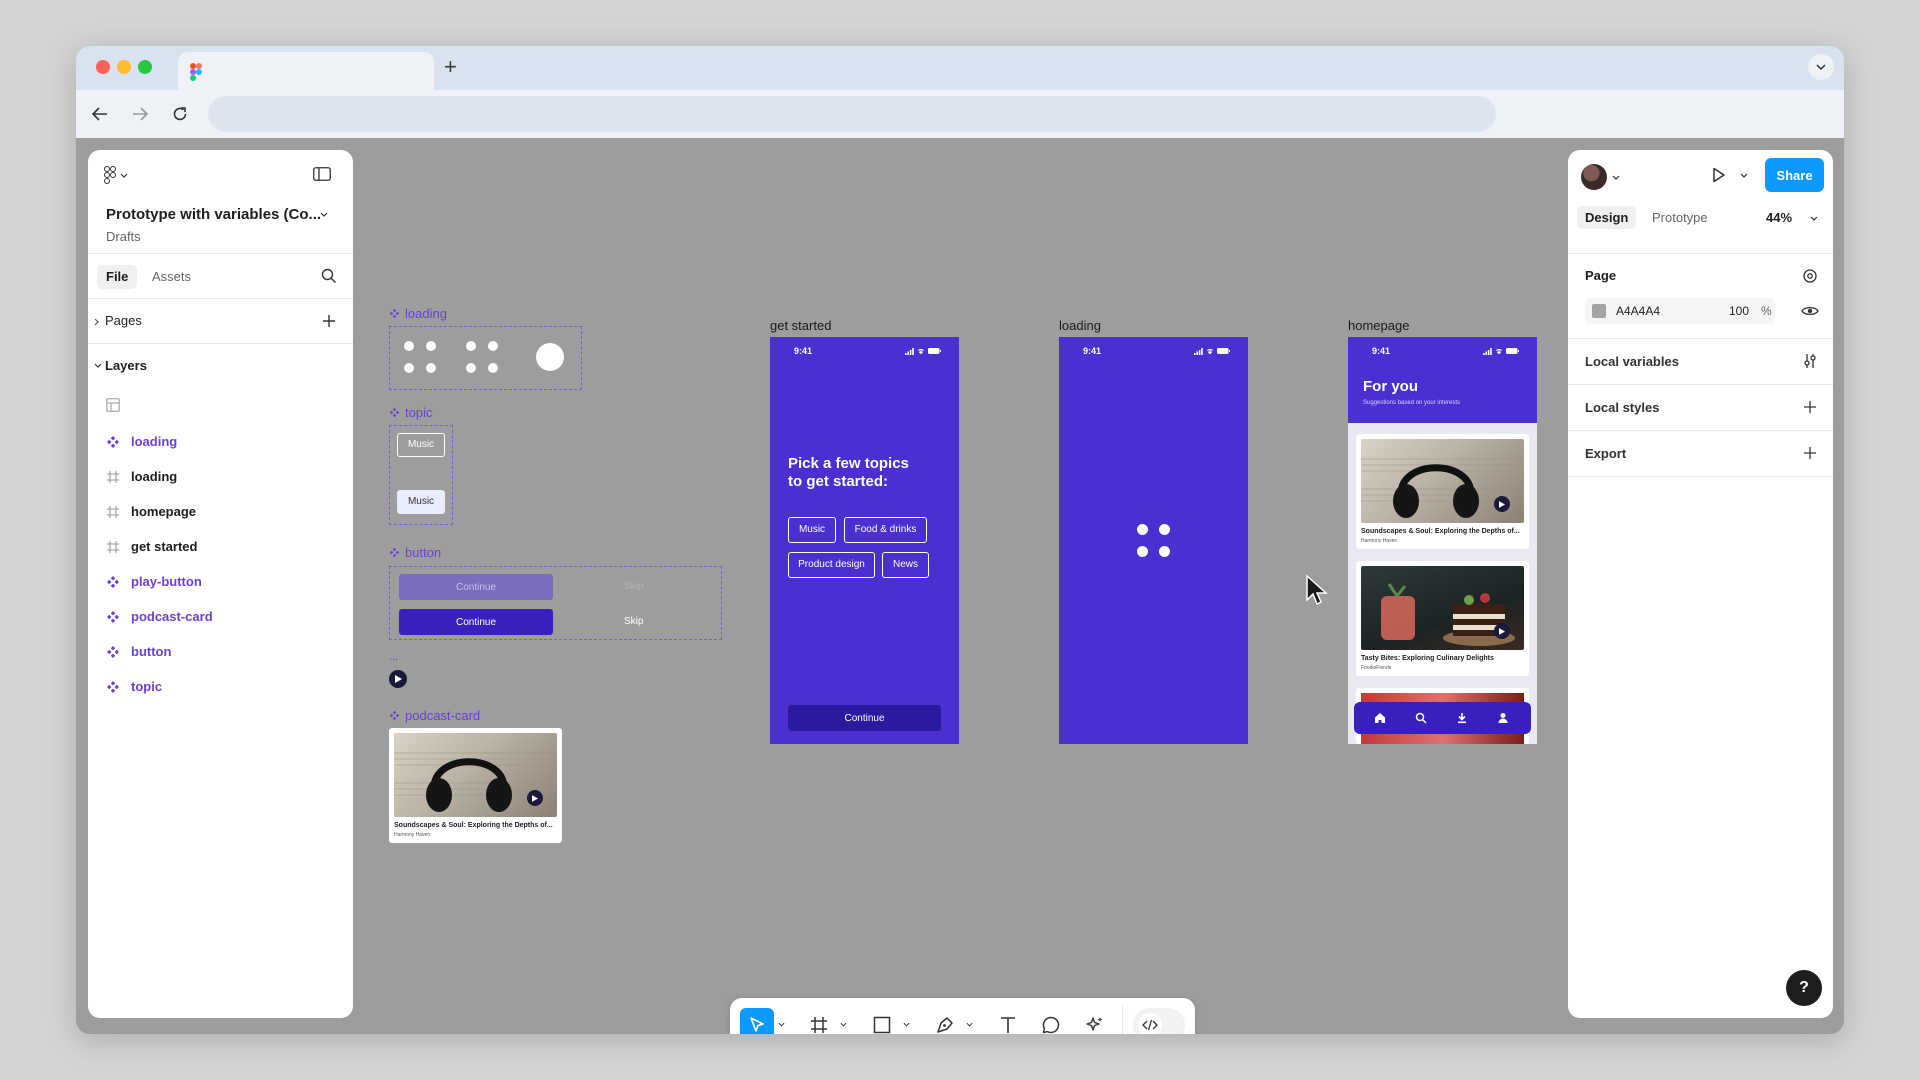  What do you see at coordinates (322, 176) in the screenshot?
I see `toggle-sidebar-icon` at bounding box center [322, 176].